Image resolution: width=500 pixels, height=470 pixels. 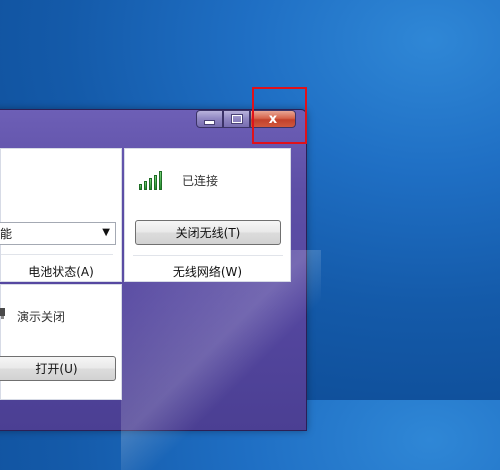 I want to click on wireless-title: 无线网络(W), so click(x=207, y=272).